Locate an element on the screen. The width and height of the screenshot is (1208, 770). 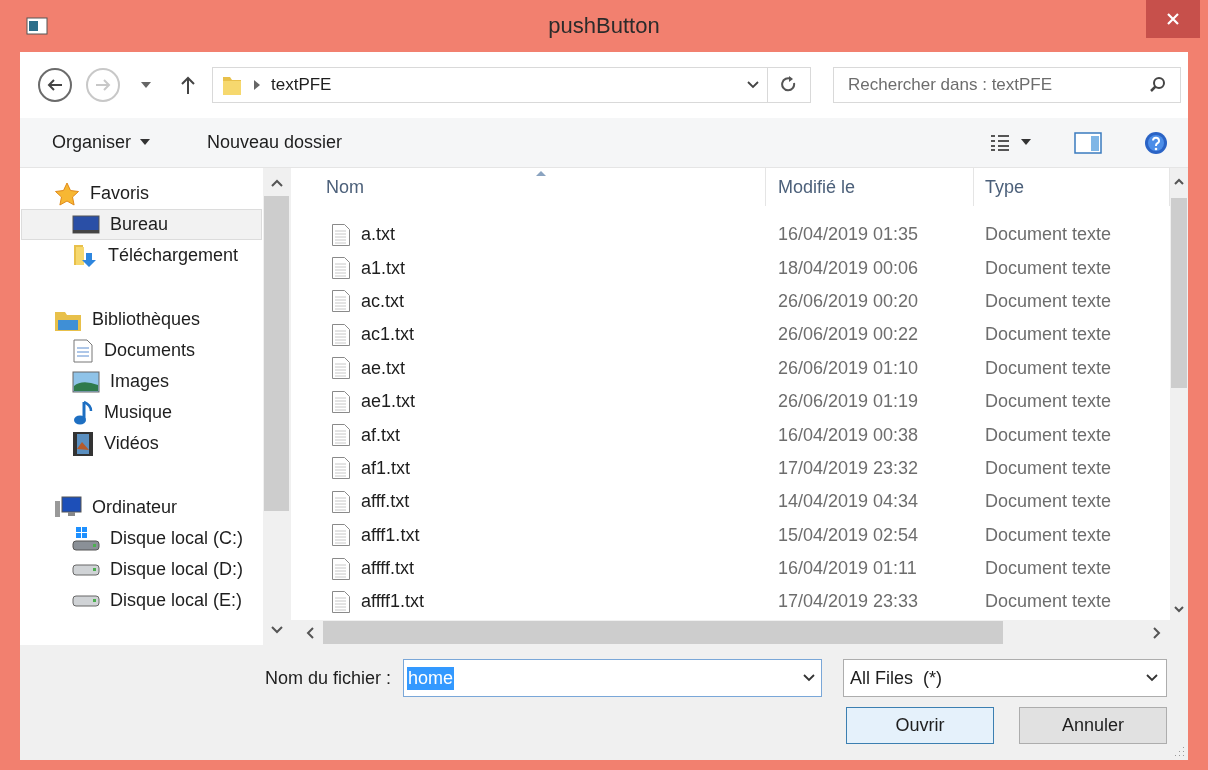
file-name: afff1.txt is located at coordinates (390, 535).